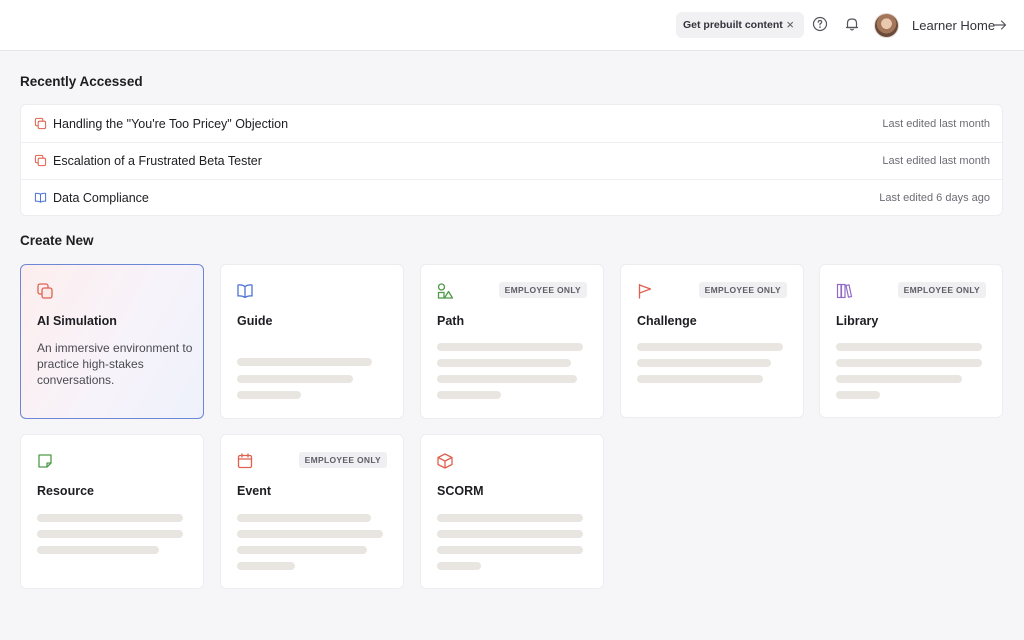 The image size is (1024, 640). I want to click on book-icon, so click(245, 291).